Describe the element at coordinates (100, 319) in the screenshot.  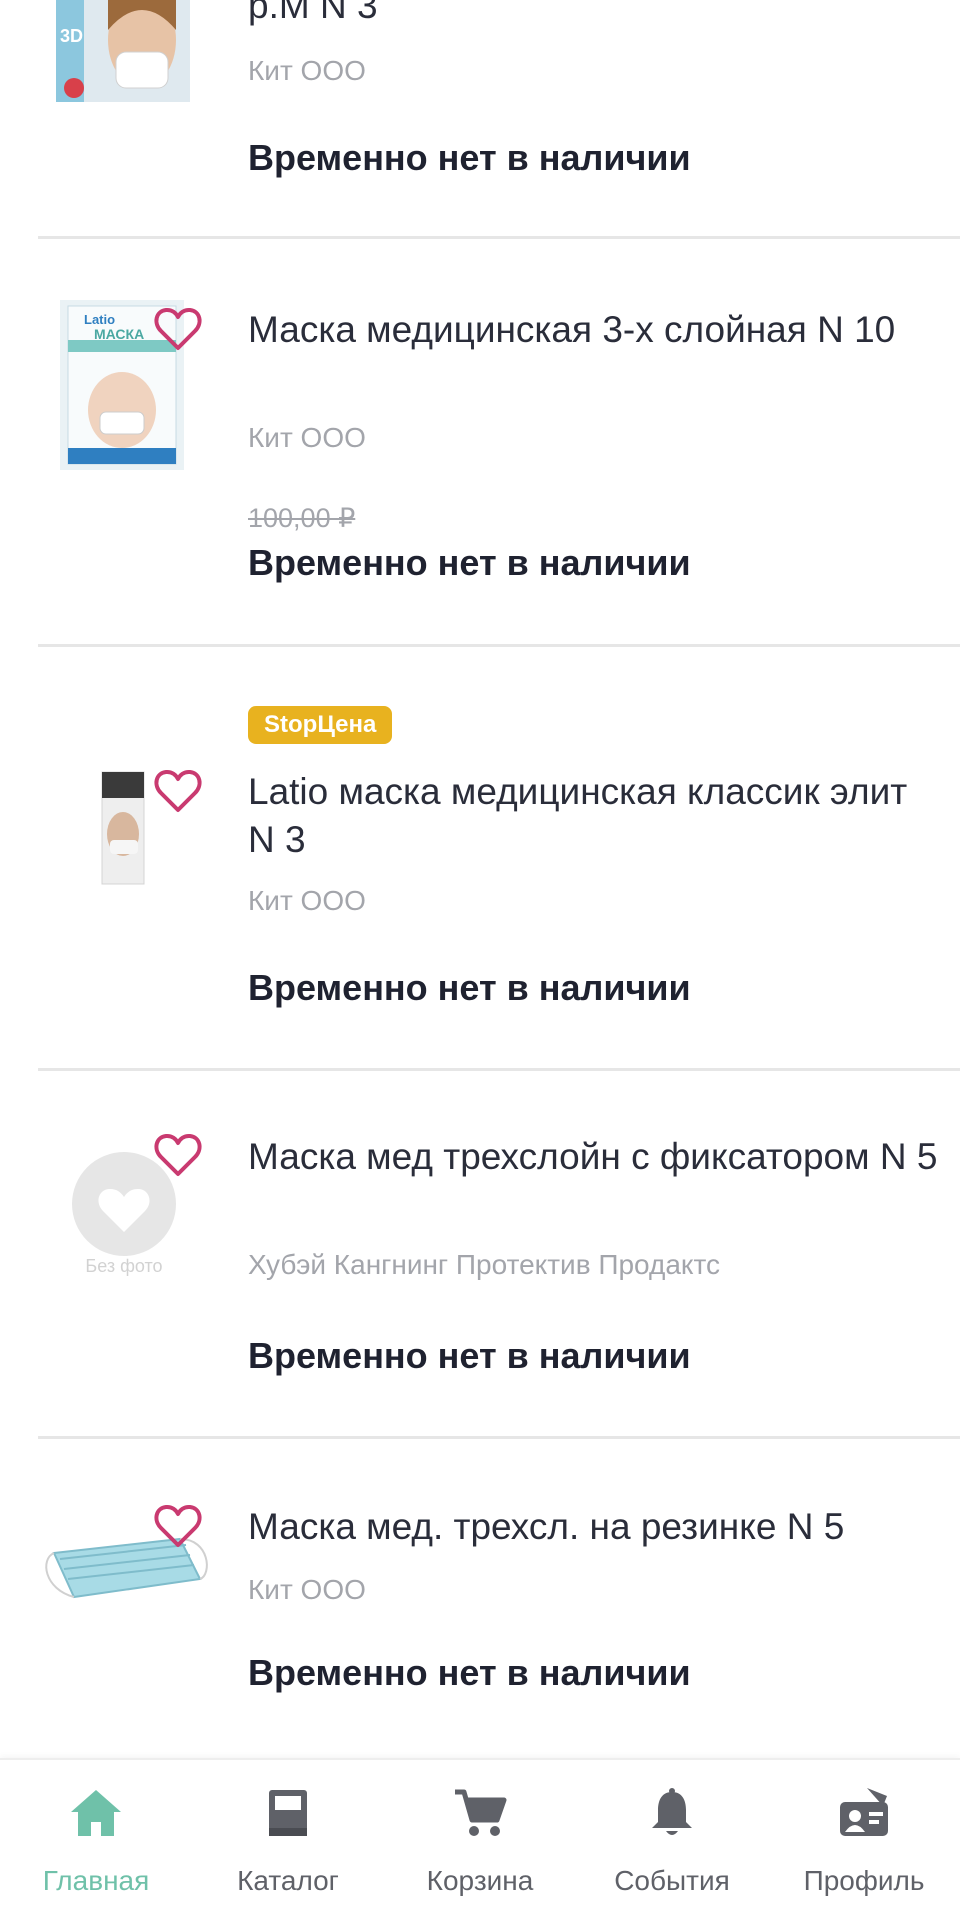
I see `image-brand: Latio` at that location.